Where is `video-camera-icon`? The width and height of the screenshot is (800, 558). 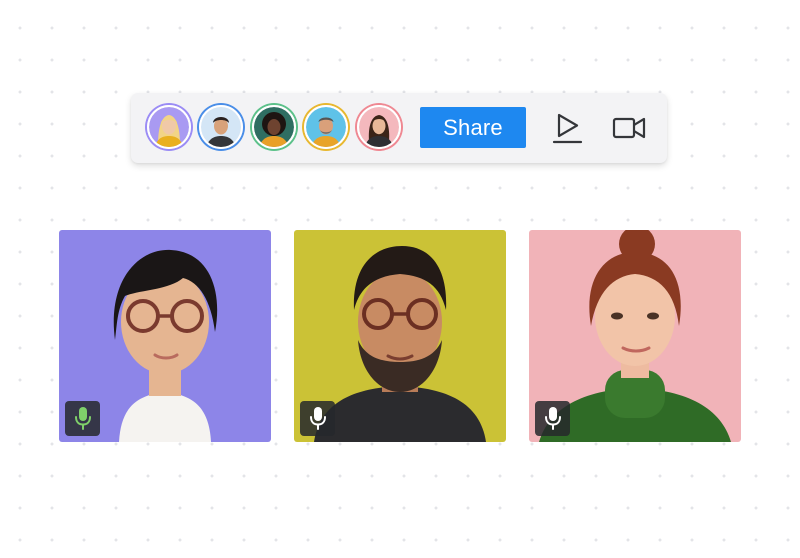 video-camera-icon is located at coordinates (629, 128).